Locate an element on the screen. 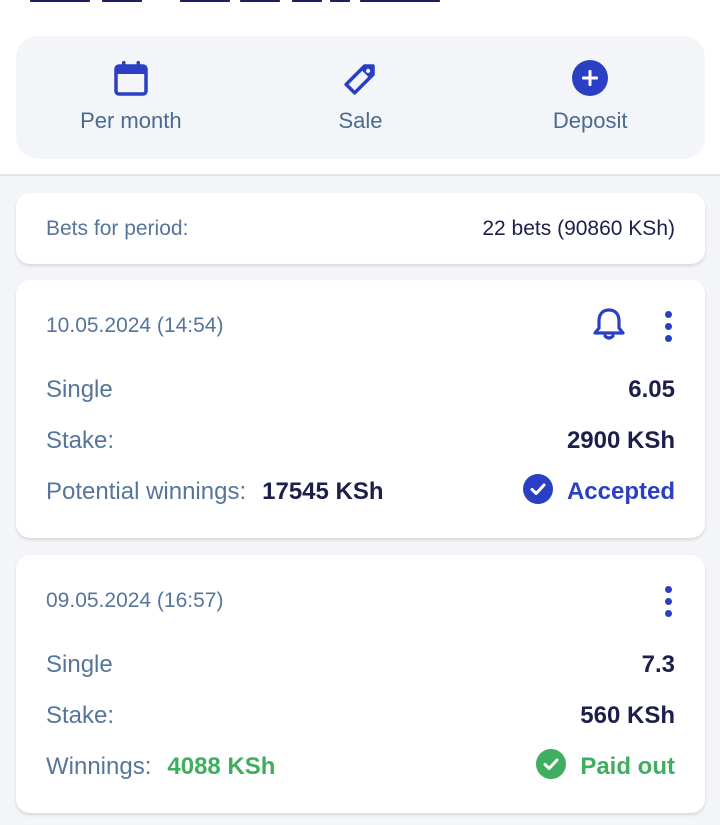 The width and height of the screenshot is (720, 825). deposit-label: Deposit is located at coordinates (590, 120).